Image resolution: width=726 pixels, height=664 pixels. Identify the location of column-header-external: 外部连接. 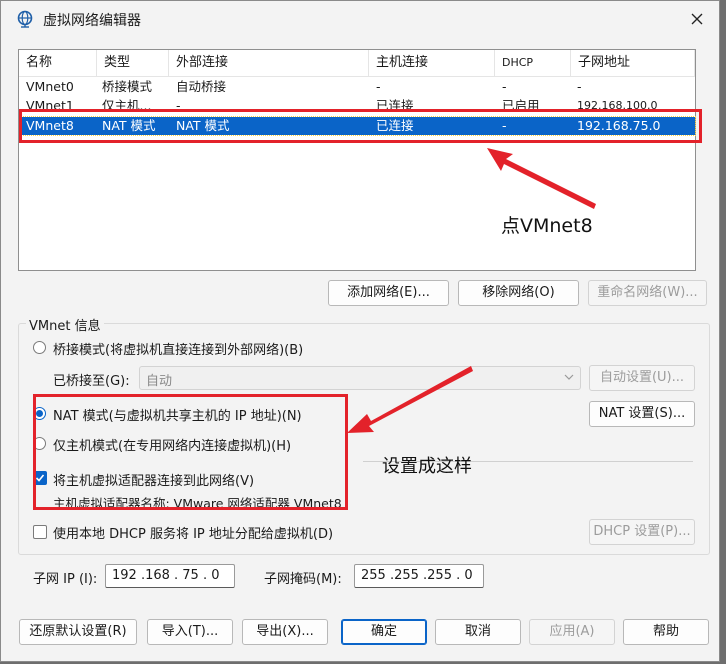
(269, 63).